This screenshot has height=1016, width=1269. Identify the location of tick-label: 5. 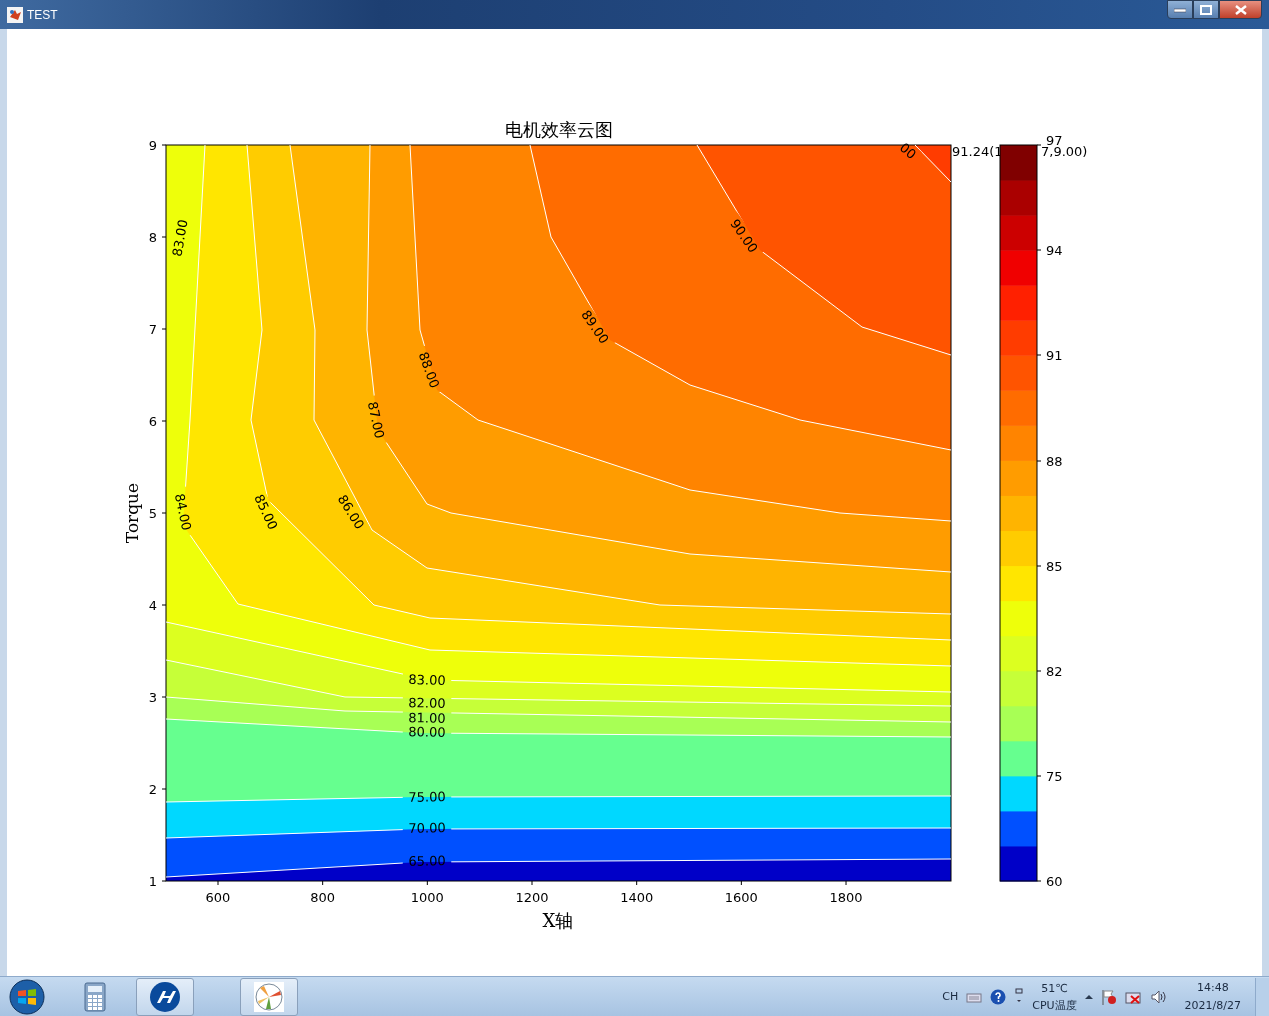
(152, 513).